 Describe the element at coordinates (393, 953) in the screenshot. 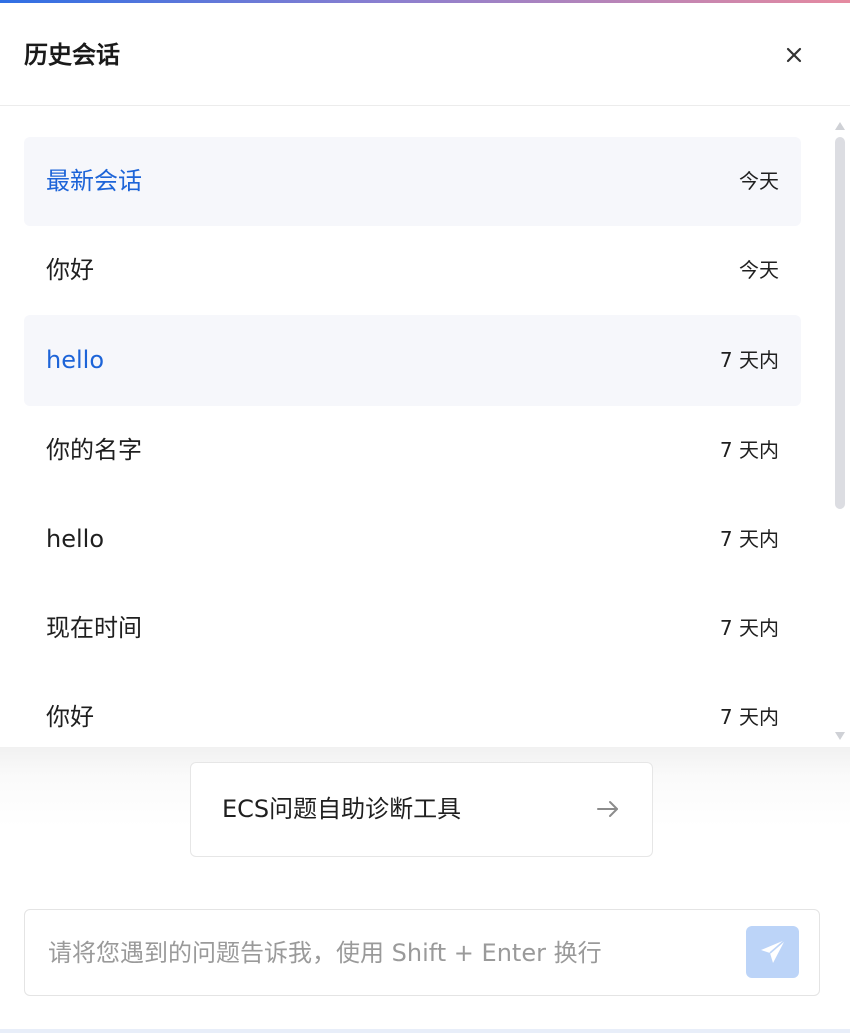

I see `message-input` at that location.